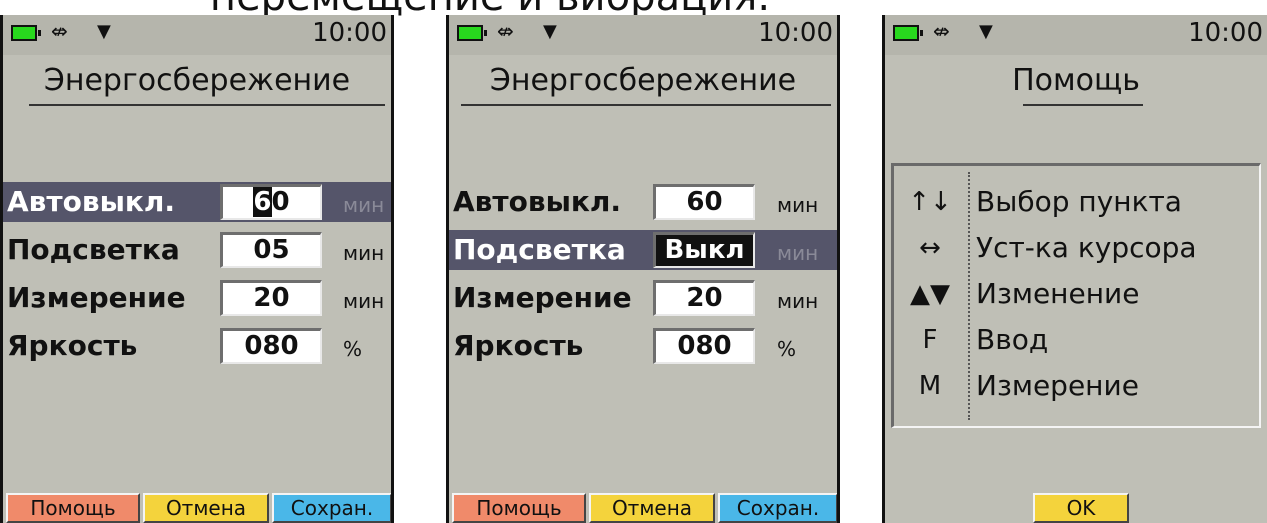 Image resolution: width=1267 pixels, height=523 pixels. What do you see at coordinates (280, 202) in the screenshot?
I see `value-rest: 0` at bounding box center [280, 202].